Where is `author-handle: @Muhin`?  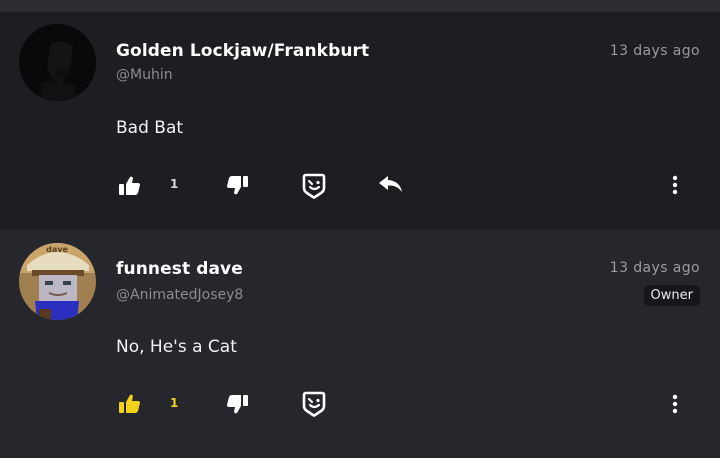
author-handle: @Muhin is located at coordinates (144, 75).